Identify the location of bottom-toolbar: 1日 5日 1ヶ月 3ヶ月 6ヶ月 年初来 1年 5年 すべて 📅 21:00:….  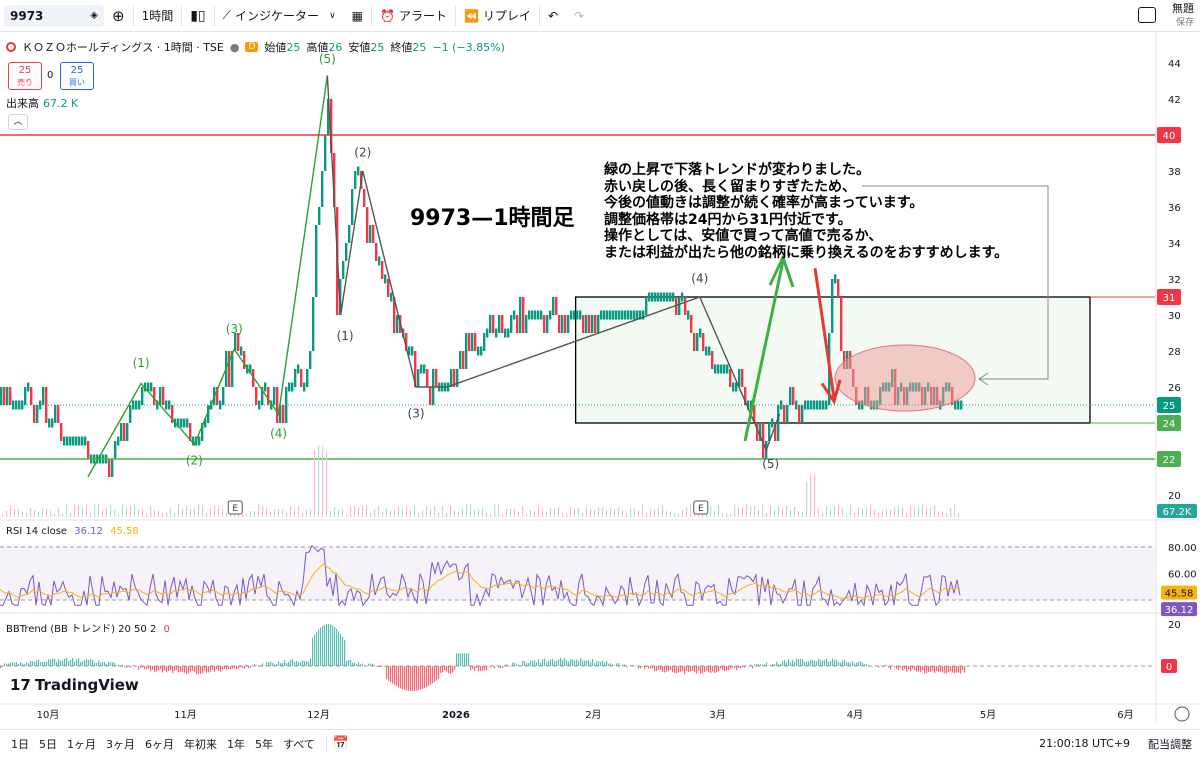
(600, 743).